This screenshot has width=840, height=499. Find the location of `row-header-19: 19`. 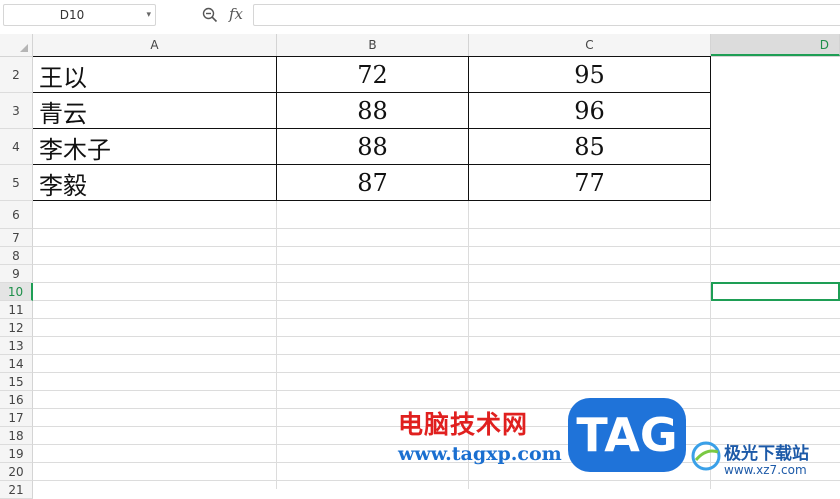

row-header-19: 19 is located at coordinates (16, 454).